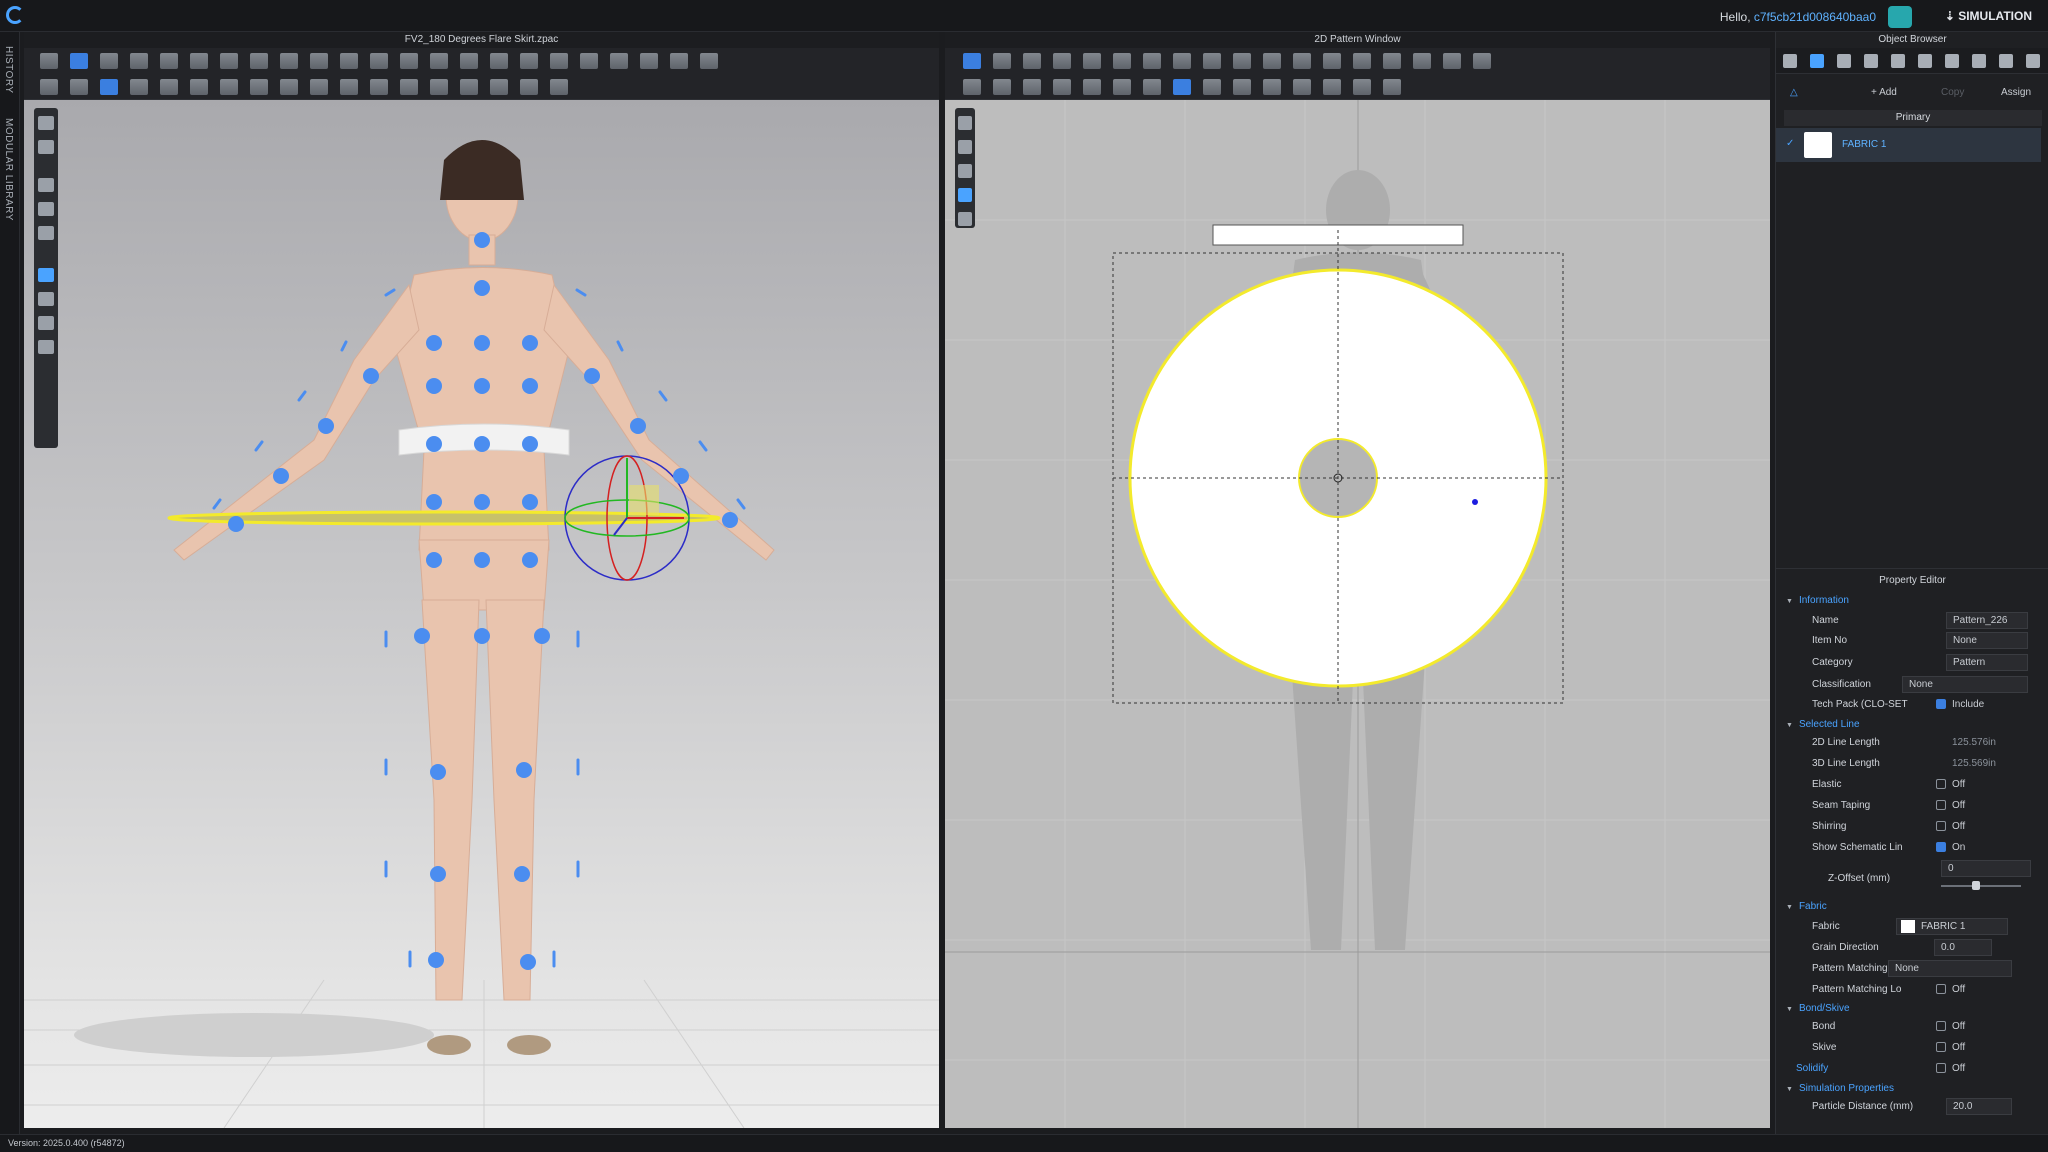  Describe the element at coordinates (79, 61) in the screenshot. I see `select-move-icon` at that location.